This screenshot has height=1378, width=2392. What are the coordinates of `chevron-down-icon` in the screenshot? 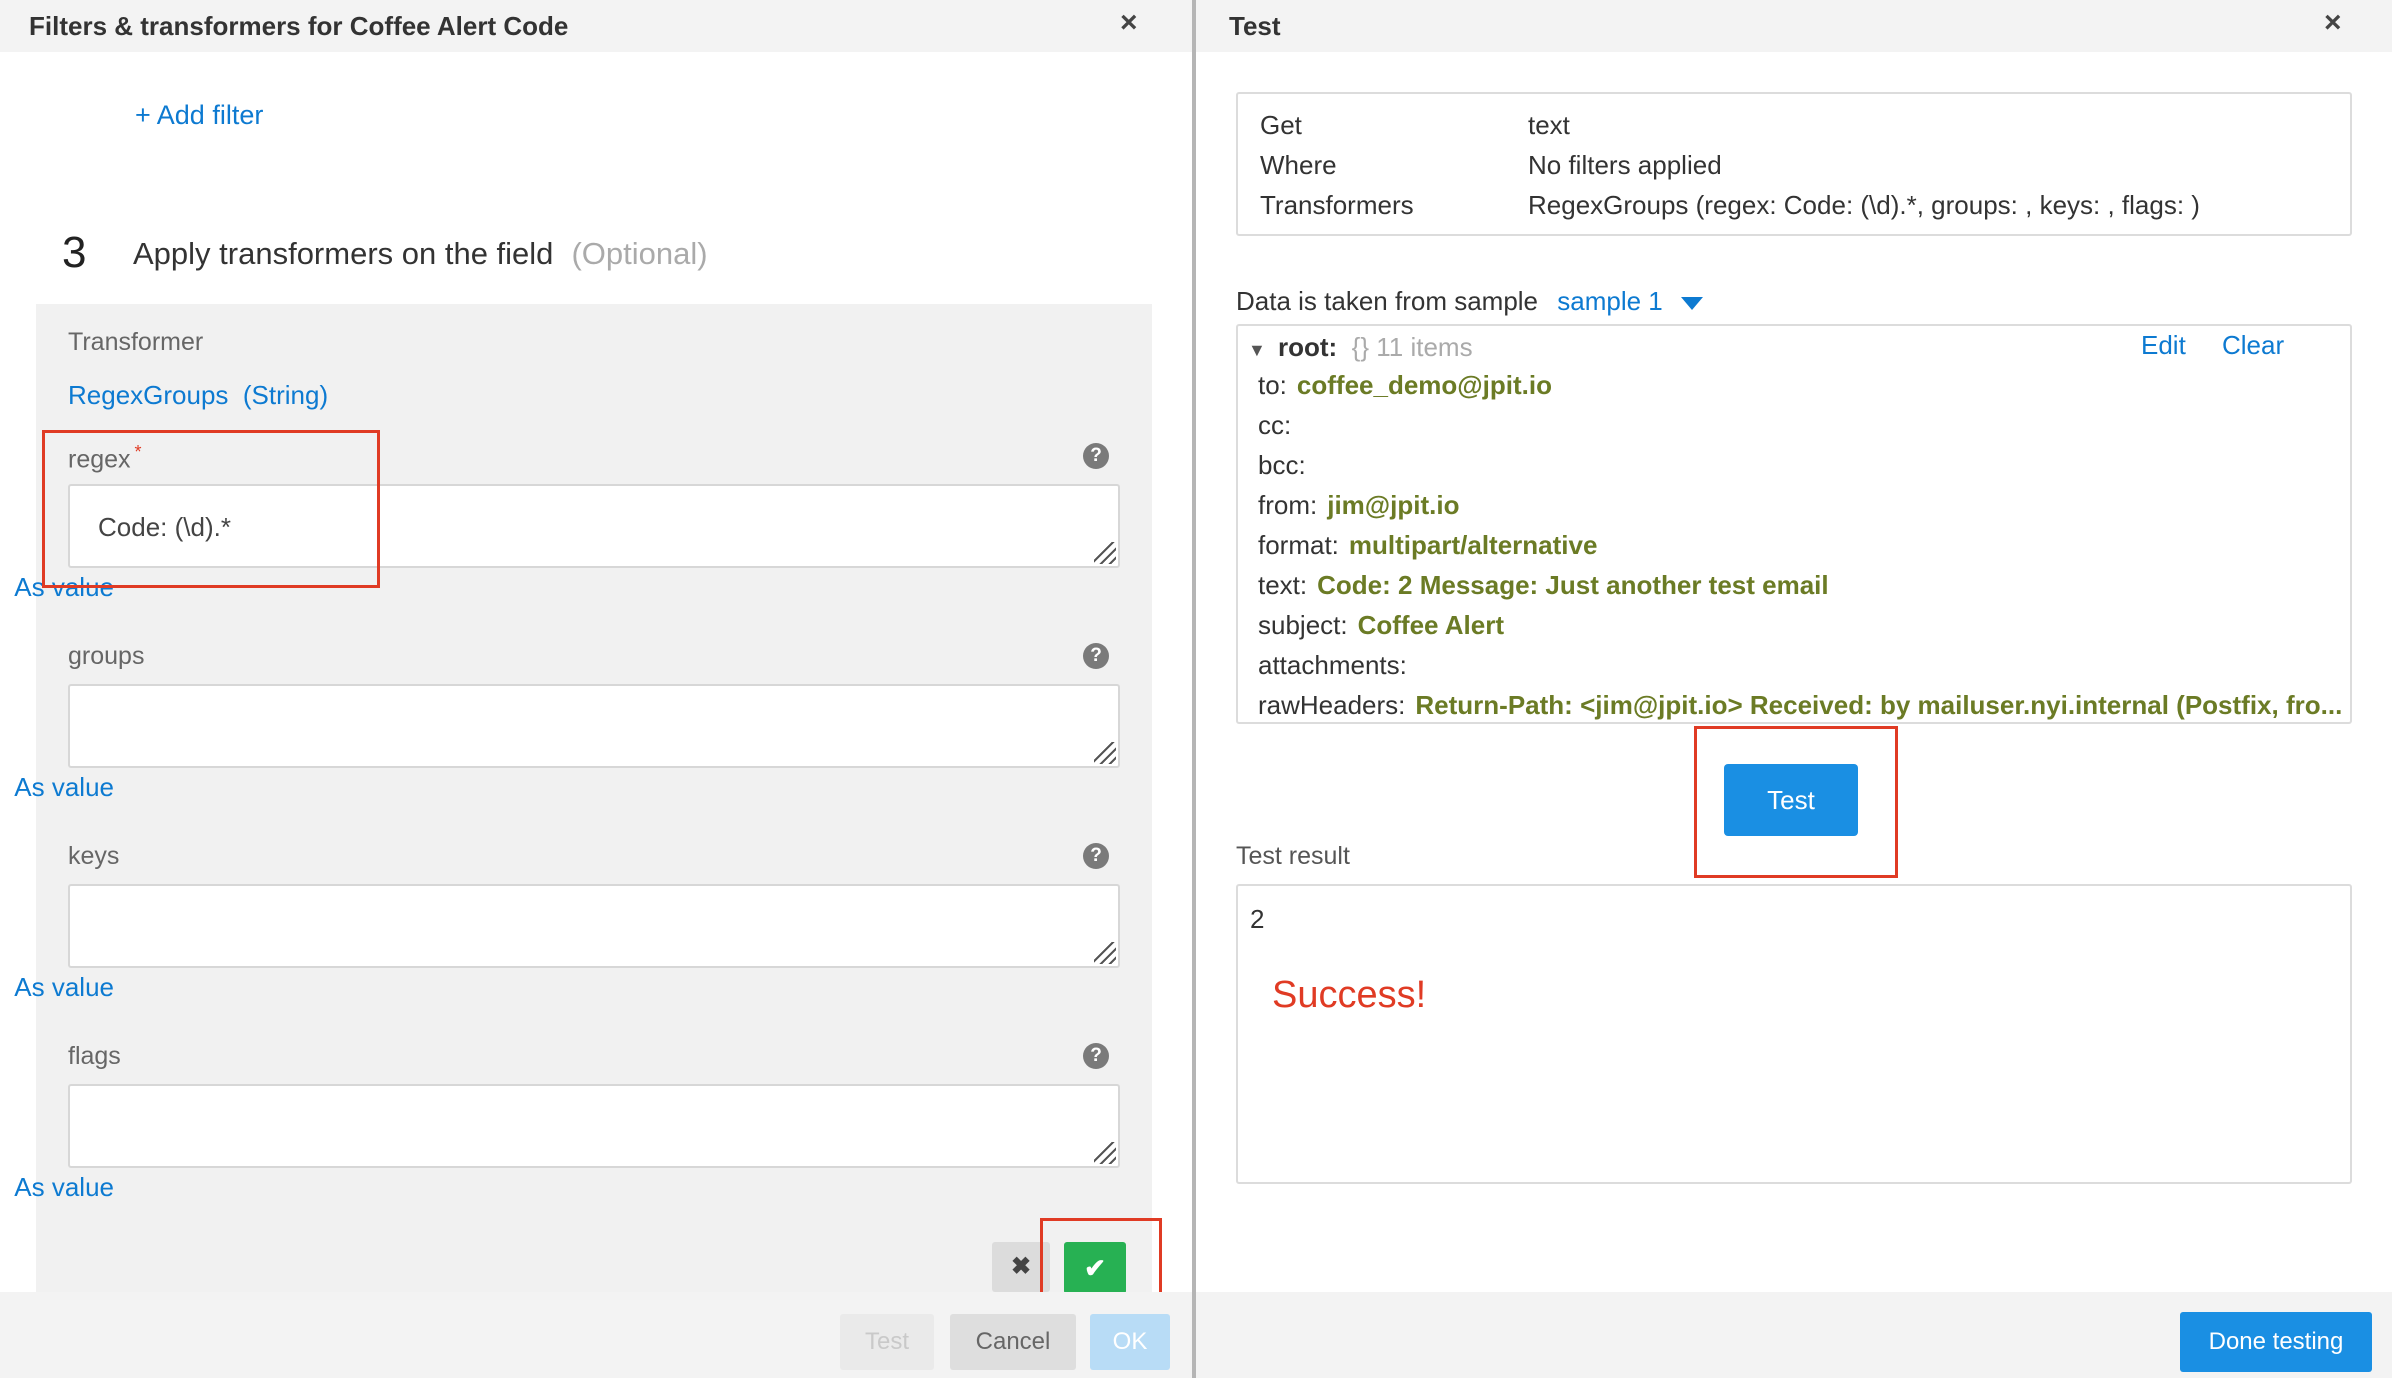 It's located at (1691, 303).